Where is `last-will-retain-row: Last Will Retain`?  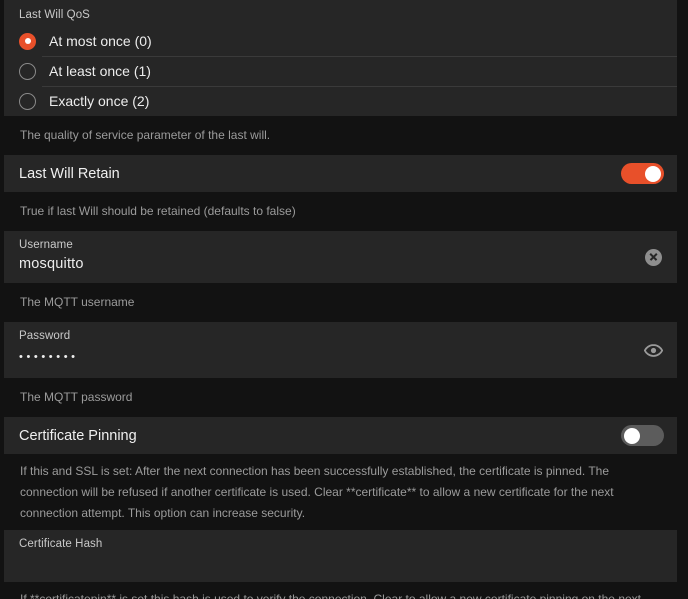
last-will-retain-row: Last Will Retain is located at coordinates (340, 173).